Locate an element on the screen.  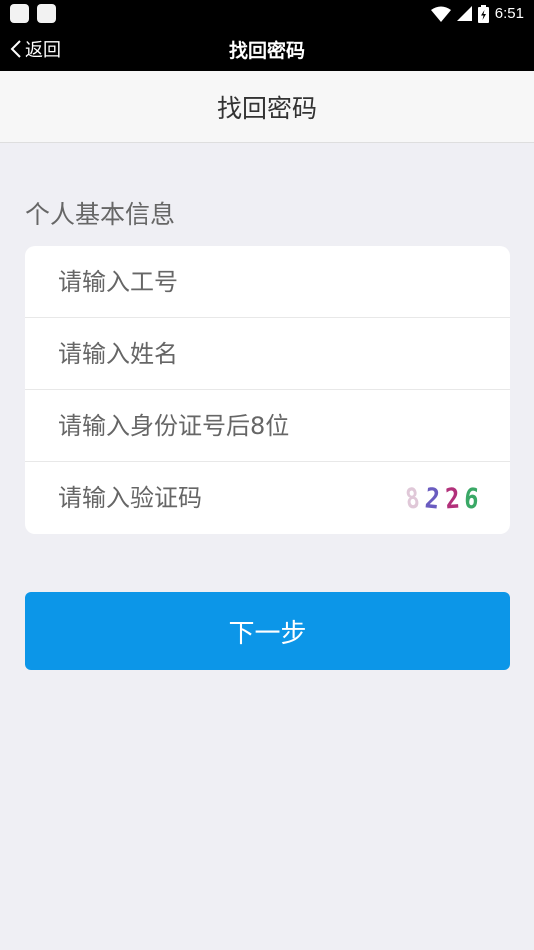
nav-title: 找回密码 is located at coordinates (266, 50).